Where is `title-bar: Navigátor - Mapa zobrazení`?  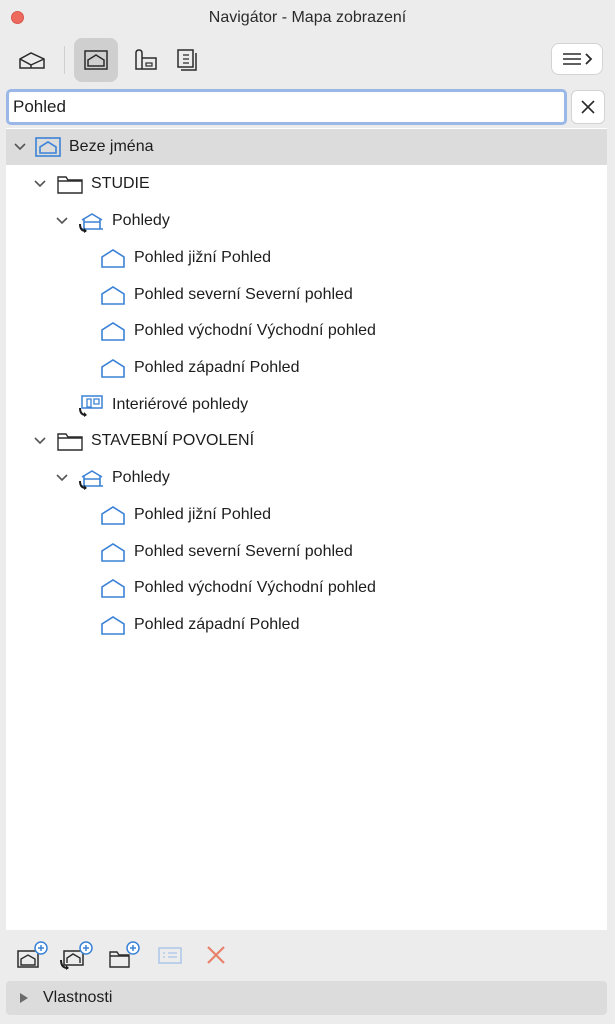 title-bar: Navigátor - Mapa zobrazení is located at coordinates (307, 17).